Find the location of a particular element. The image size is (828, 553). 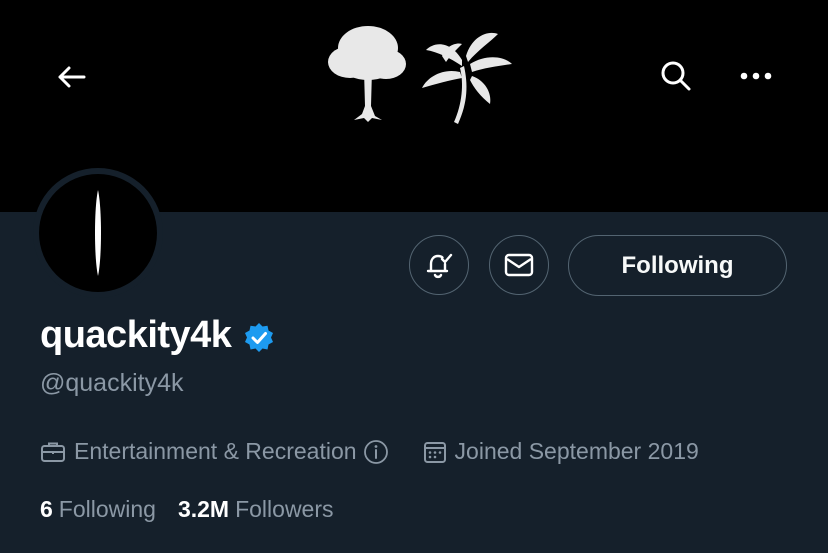

banner-artwork is located at coordinates (420, 75).